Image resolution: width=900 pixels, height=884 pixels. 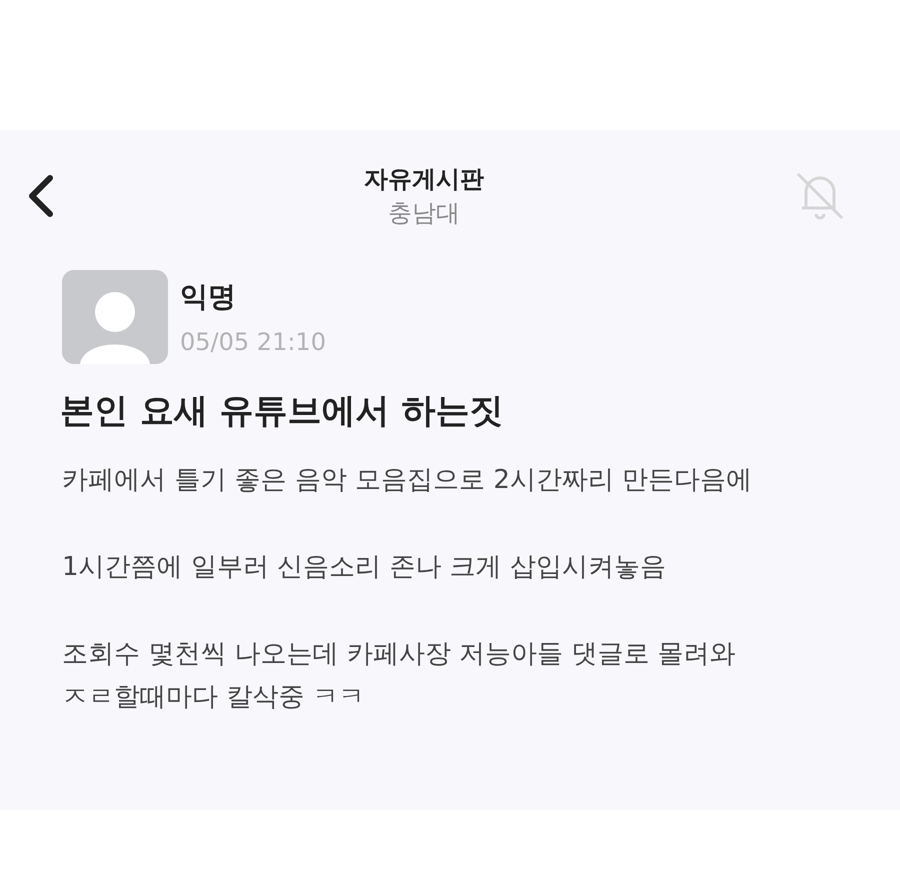 I want to click on avatar-icon, so click(x=115, y=317).